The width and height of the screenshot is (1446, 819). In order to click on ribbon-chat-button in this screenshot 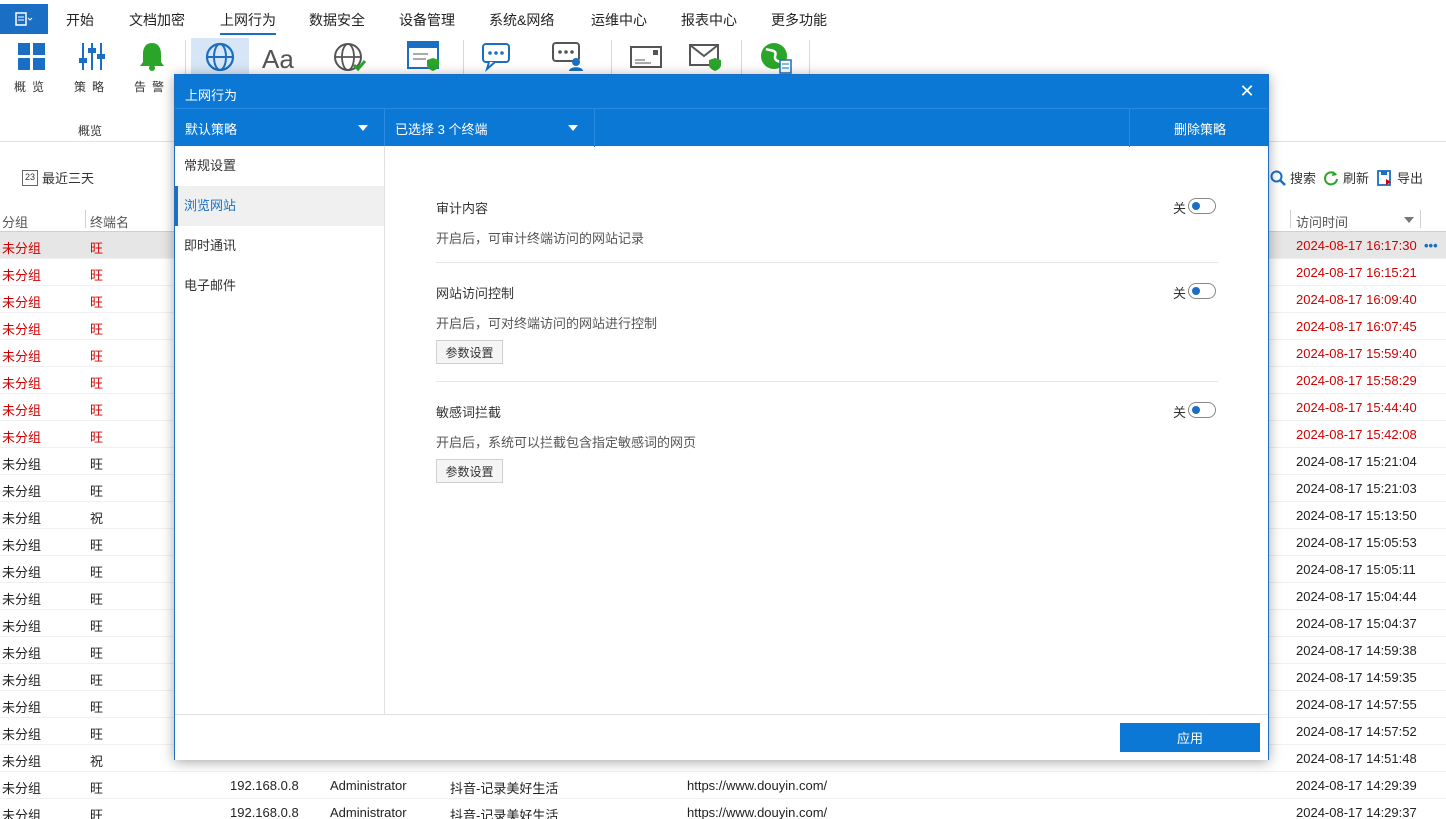, I will do `click(498, 56)`.